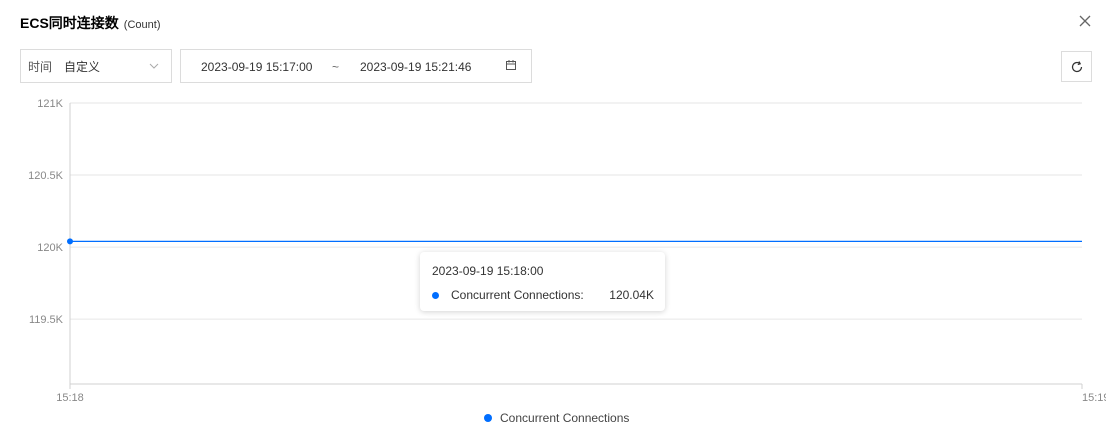 Image resolution: width=1106 pixels, height=427 pixels. I want to click on x-tick-label: 15:19, so click(1094, 398).